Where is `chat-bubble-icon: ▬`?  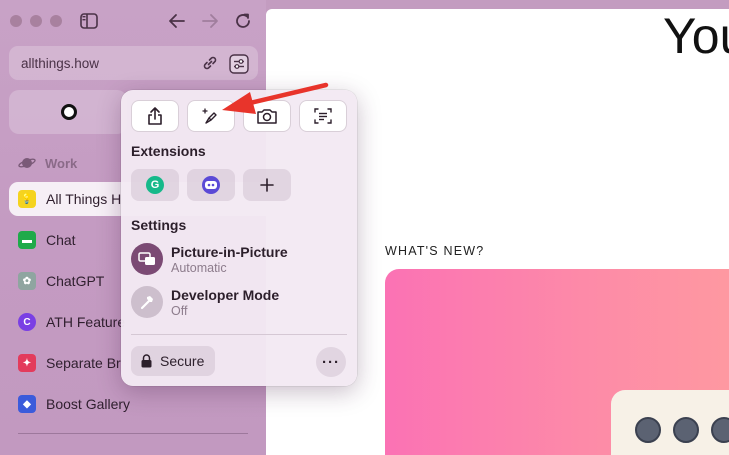 chat-bubble-icon: ▬ is located at coordinates (27, 240).